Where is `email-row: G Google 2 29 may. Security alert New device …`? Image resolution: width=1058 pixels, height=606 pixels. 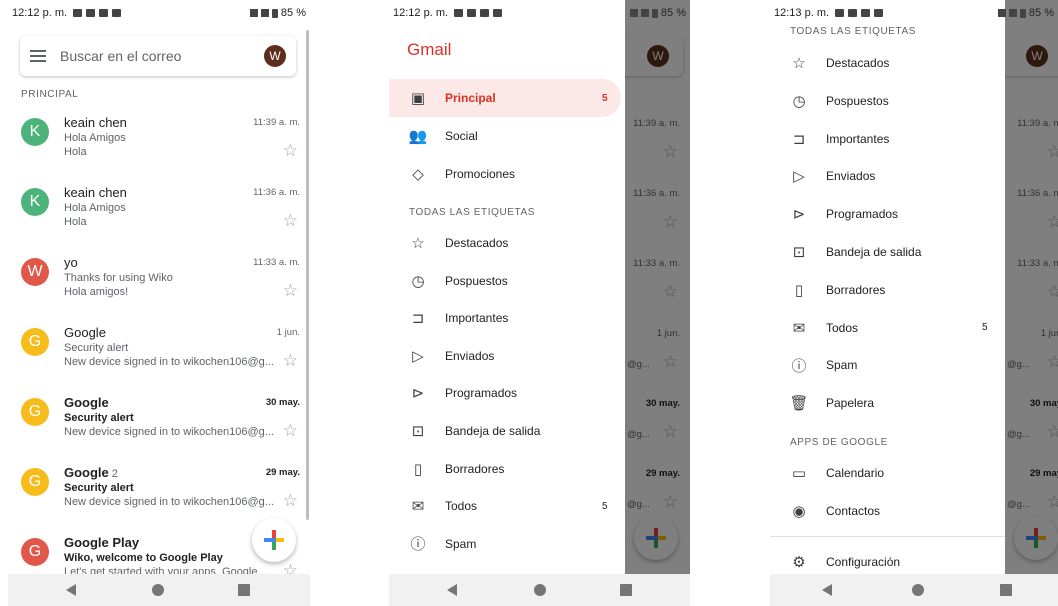
email-row: G Google 2 29 may. Security alert New device … is located at coordinates (154, 496).